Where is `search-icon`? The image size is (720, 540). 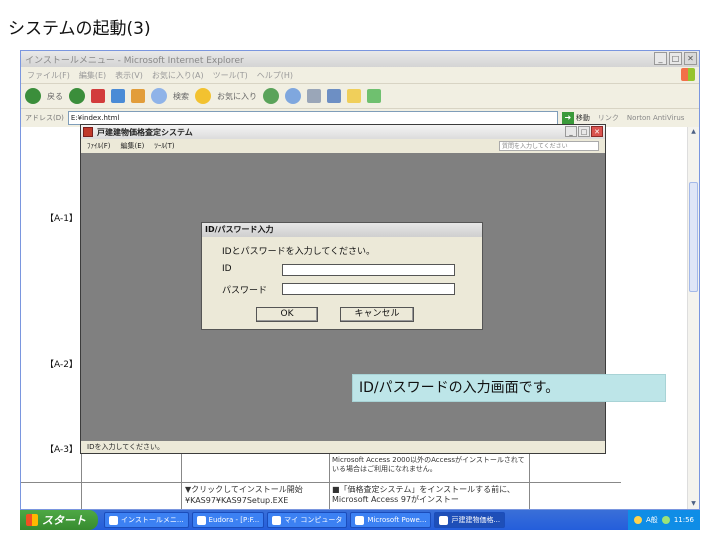 search-icon is located at coordinates (159, 96).